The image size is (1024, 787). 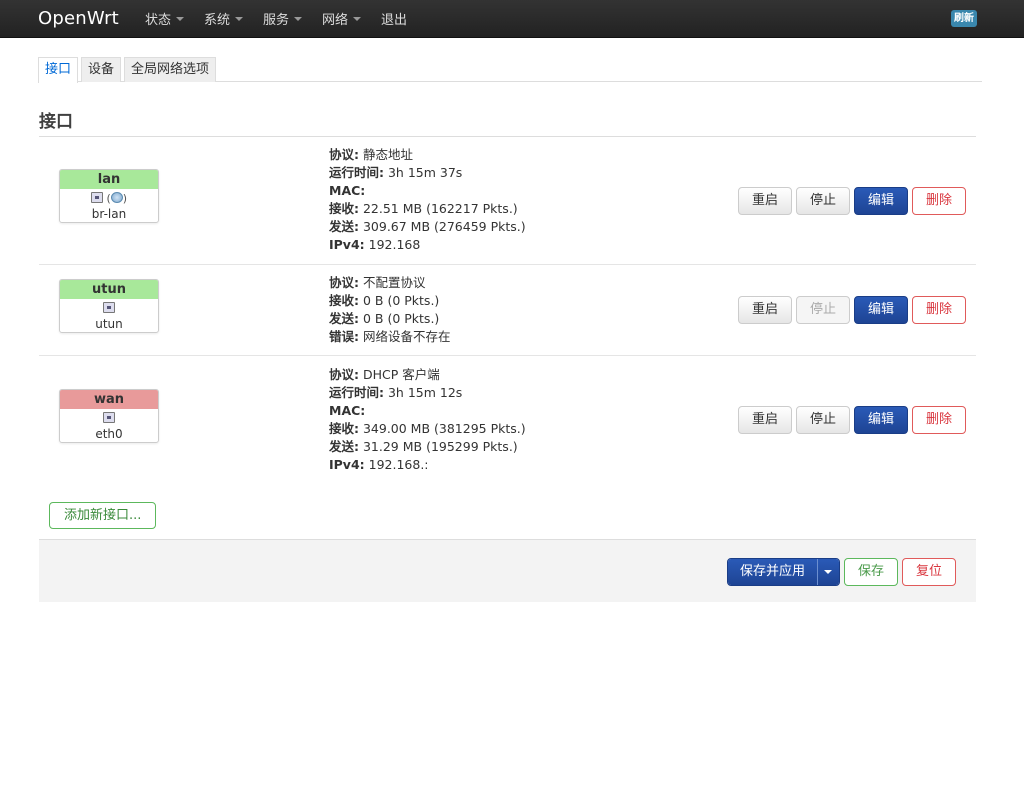 I want to click on info-line: IPv4: 192.168.:, so click(x=427, y=465).